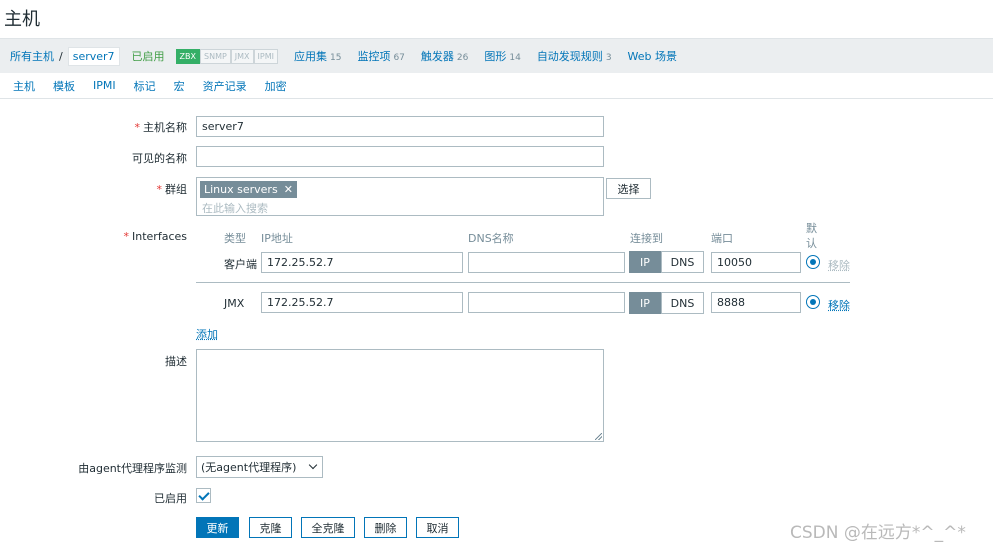 This screenshot has width=993, height=548. Describe the element at coordinates (756, 262) in the screenshot. I see `iface-agent-port-input: 10050` at that location.